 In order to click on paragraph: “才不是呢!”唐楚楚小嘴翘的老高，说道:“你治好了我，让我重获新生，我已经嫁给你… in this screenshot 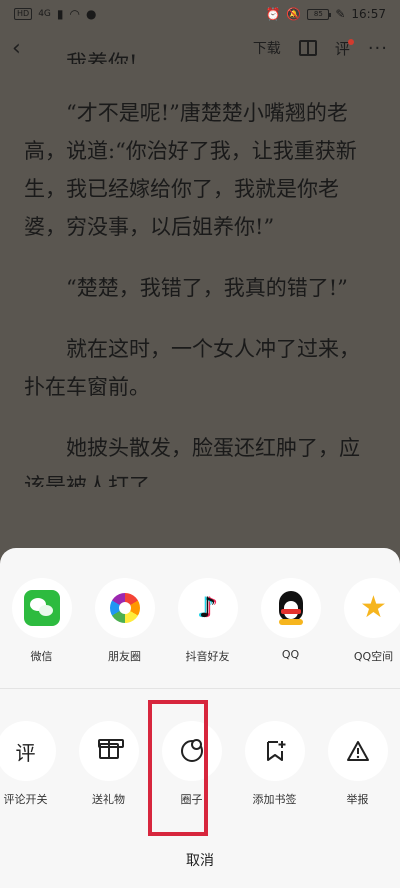, I will do `click(190, 170)`.